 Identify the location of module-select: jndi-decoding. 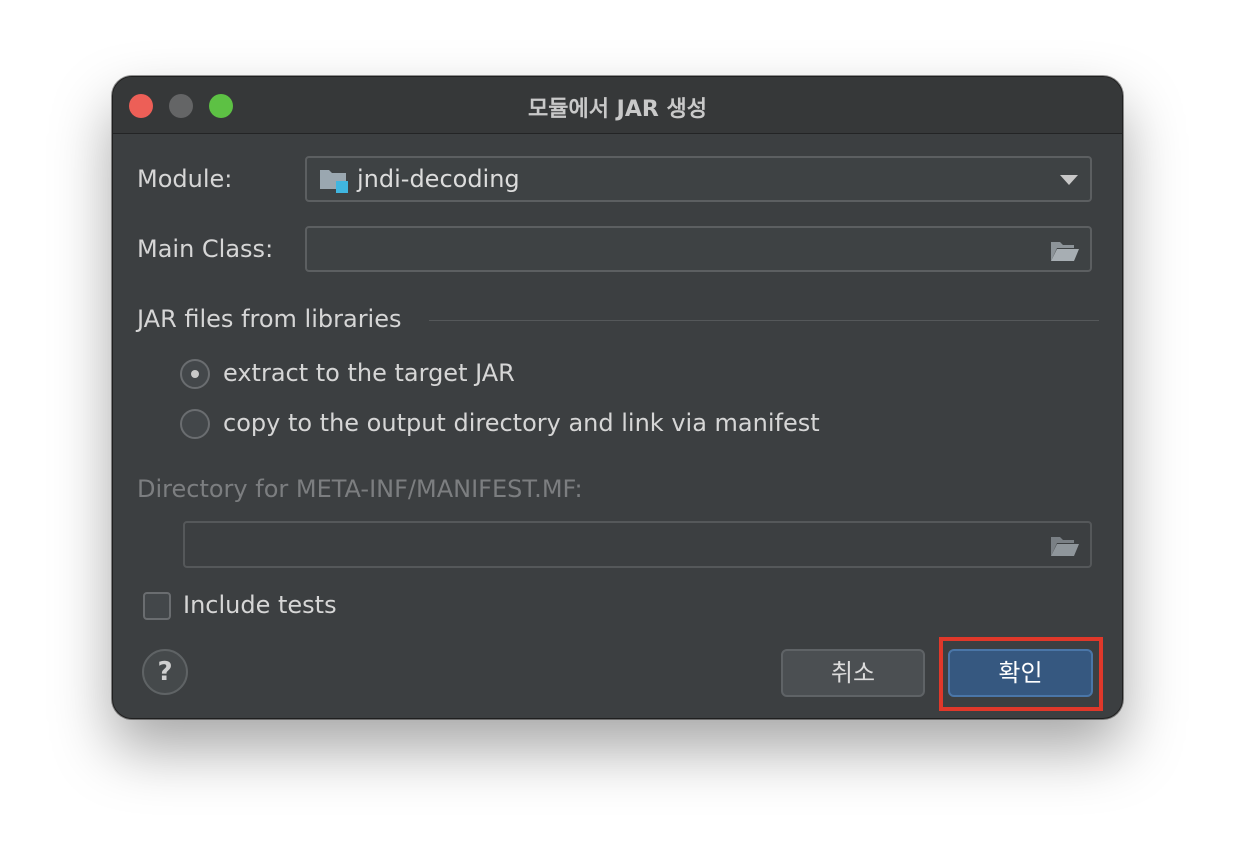
(698, 179).